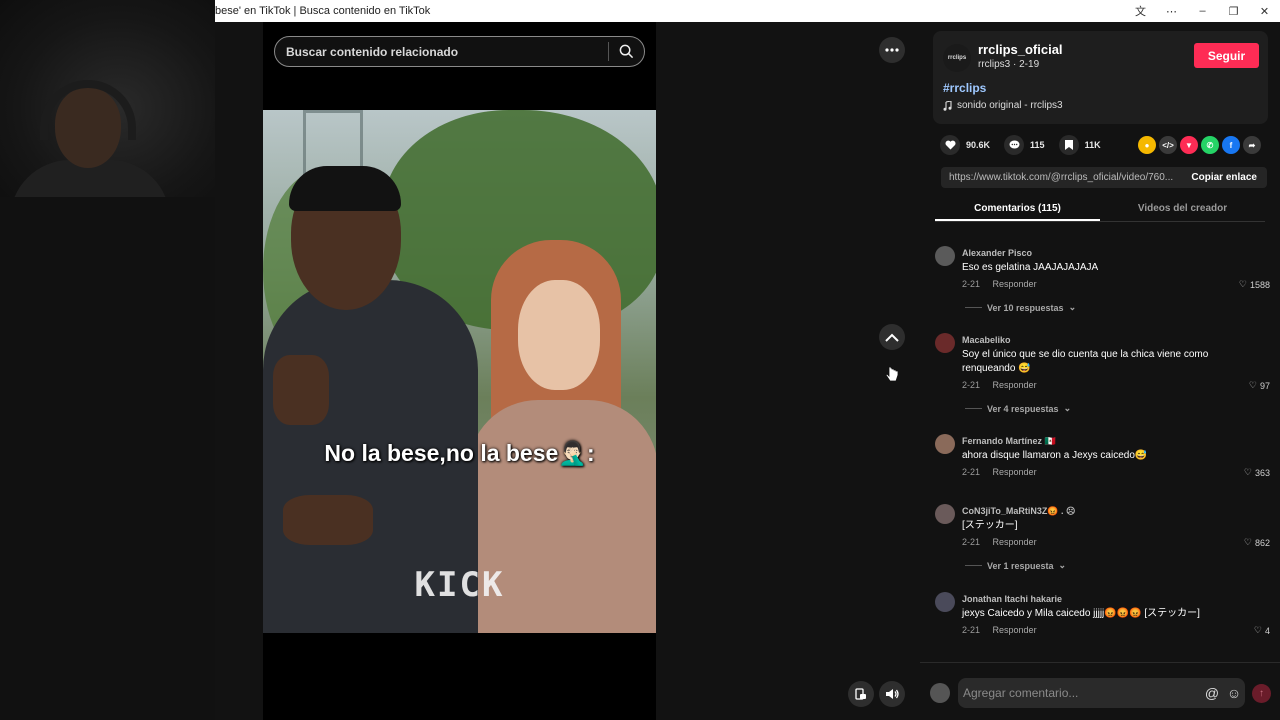 This screenshot has width=1280, height=720. I want to click on tab-comments: Comentarios (115), so click(1017, 210).